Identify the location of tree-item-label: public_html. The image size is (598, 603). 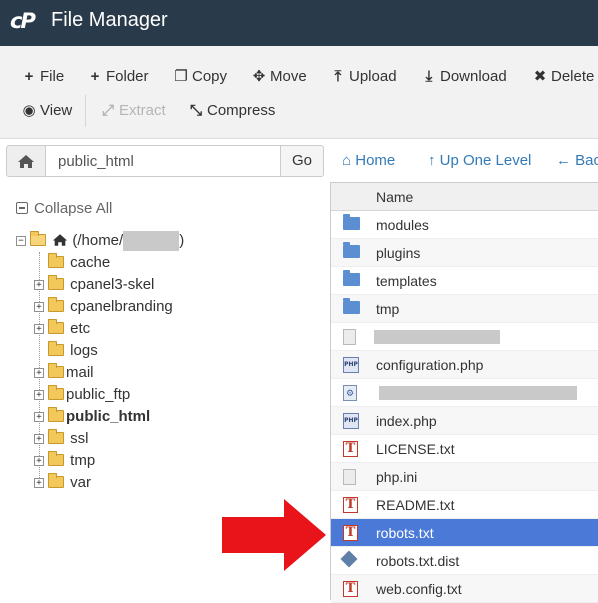
(108, 416).